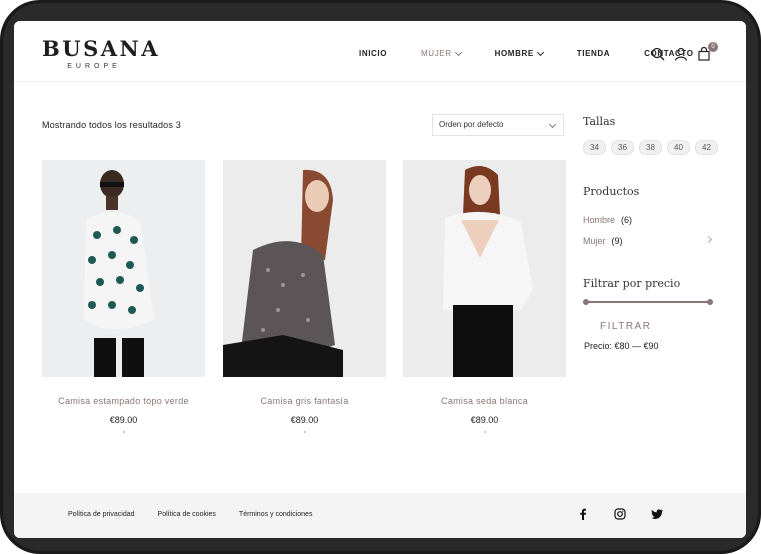  I want to click on price-range: Precio: €80 — €90, so click(621, 346).